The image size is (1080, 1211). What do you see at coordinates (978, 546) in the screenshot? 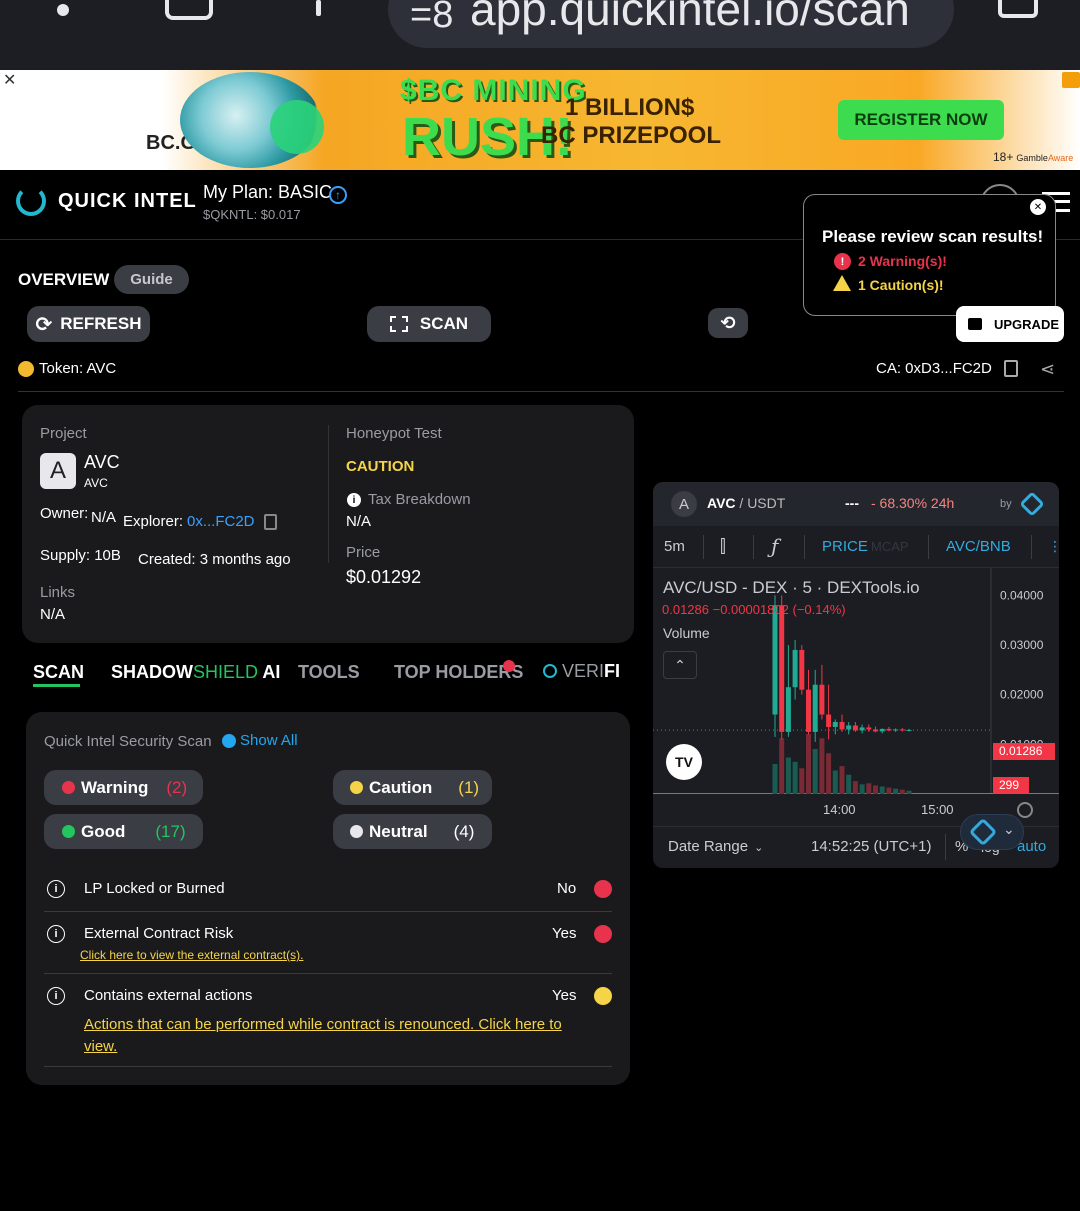
I see `pair-switch-tab: AVC/BNB` at bounding box center [978, 546].